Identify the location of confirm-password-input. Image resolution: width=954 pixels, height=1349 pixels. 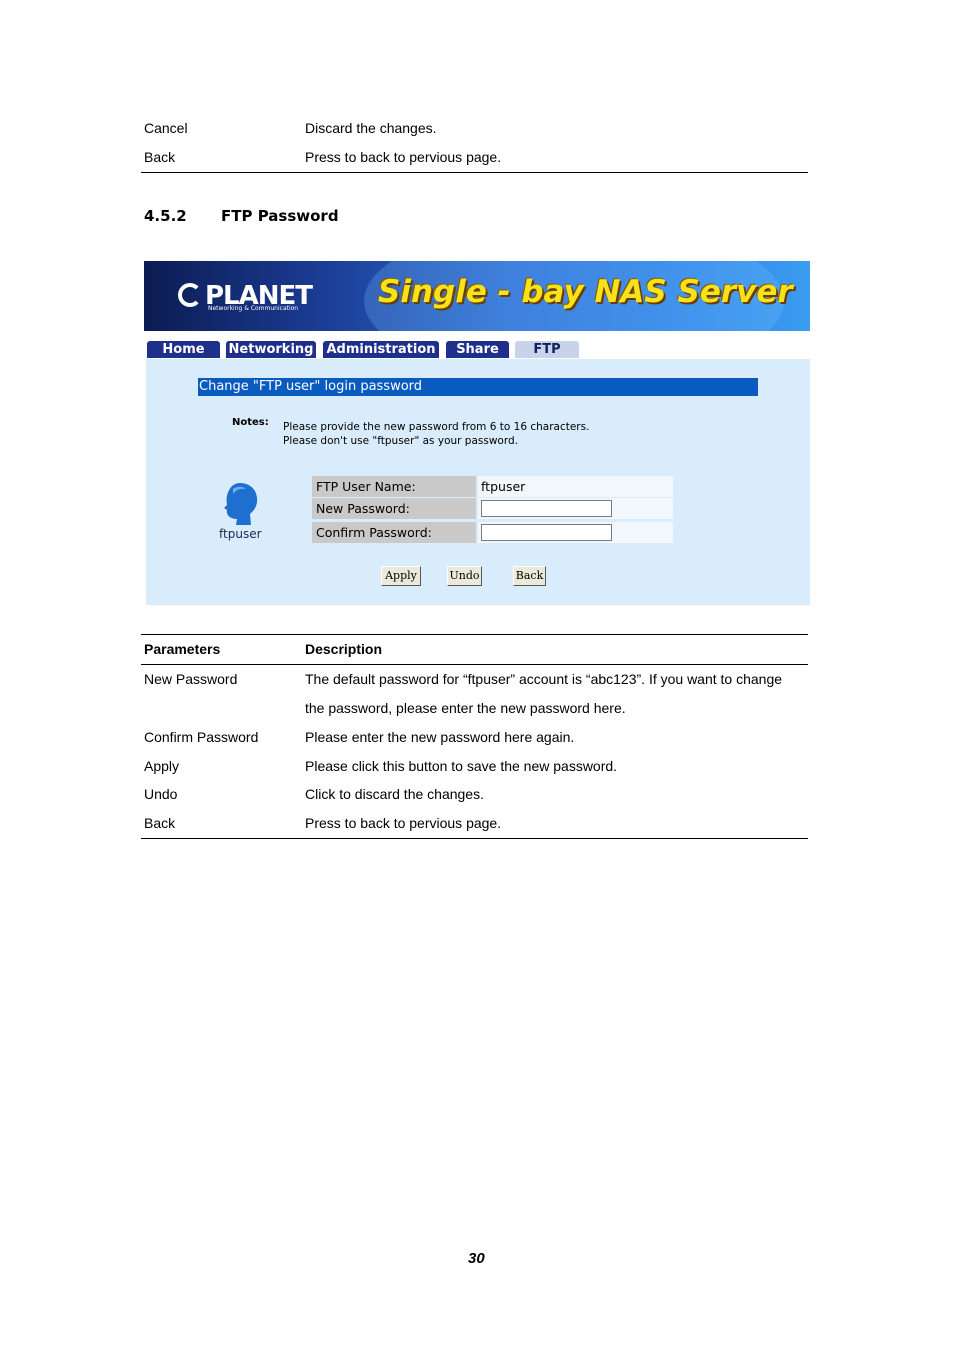
(546, 532).